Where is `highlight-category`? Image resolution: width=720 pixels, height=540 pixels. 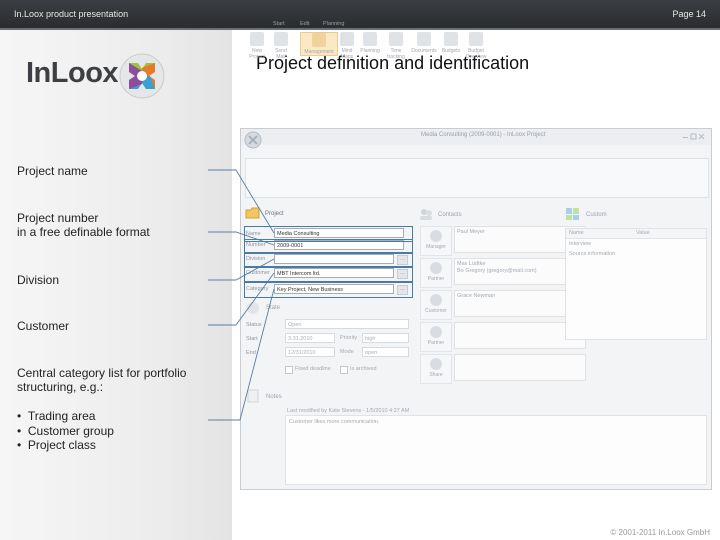
highlight-category is located at coordinates (328, 290).